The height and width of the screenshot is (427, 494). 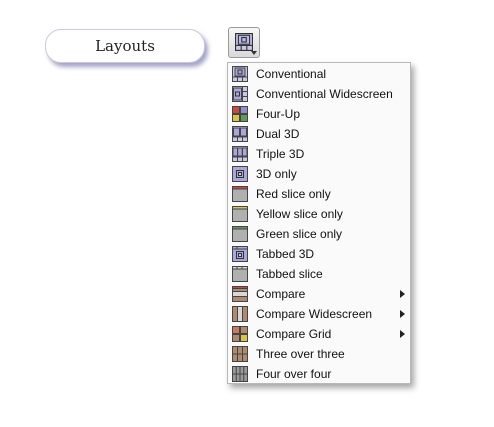 I want to click on menu-item-label: Tabbed 3D, so click(x=285, y=254).